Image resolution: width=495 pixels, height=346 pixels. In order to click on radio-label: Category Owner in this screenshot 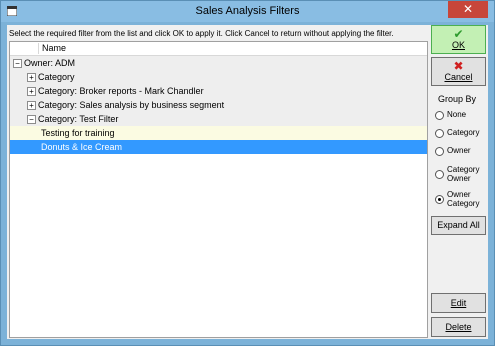, I will do `click(463, 174)`.